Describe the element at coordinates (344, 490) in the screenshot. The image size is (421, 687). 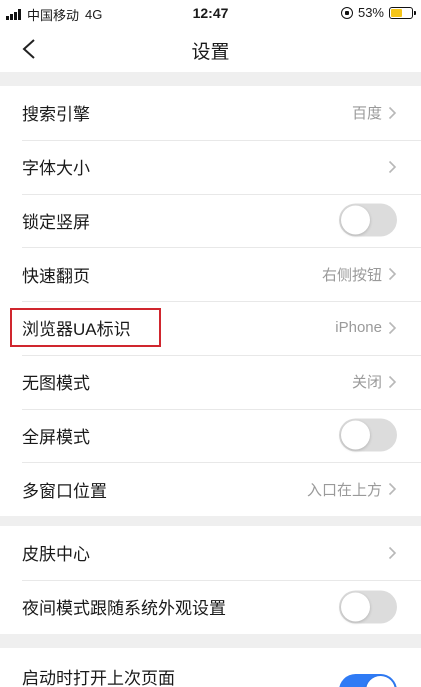
I see `settings-row-value: 入口在上方` at that location.